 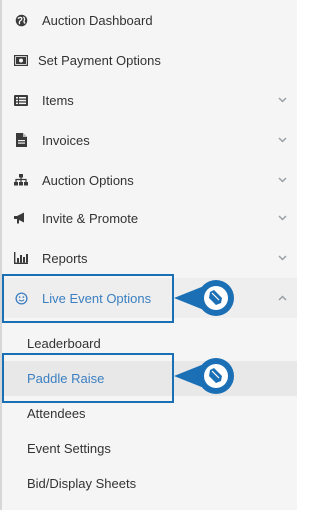 What do you see at coordinates (97, 20) in the screenshot?
I see `sidebar-item-label: Auction Dashboard` at bounding box center [97, 20].